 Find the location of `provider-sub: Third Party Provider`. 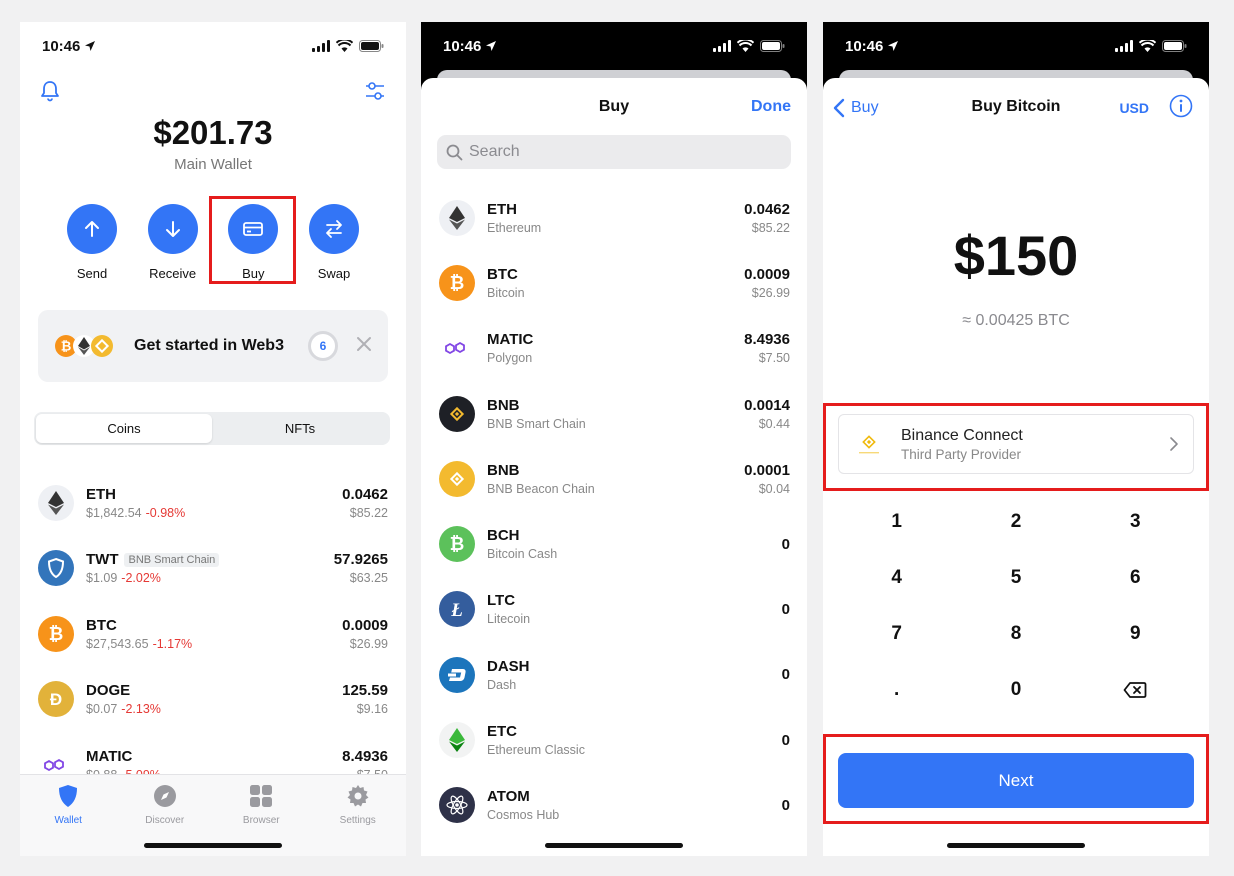

provider-sub: Third Party Provider is located at coordinates (961, 454).